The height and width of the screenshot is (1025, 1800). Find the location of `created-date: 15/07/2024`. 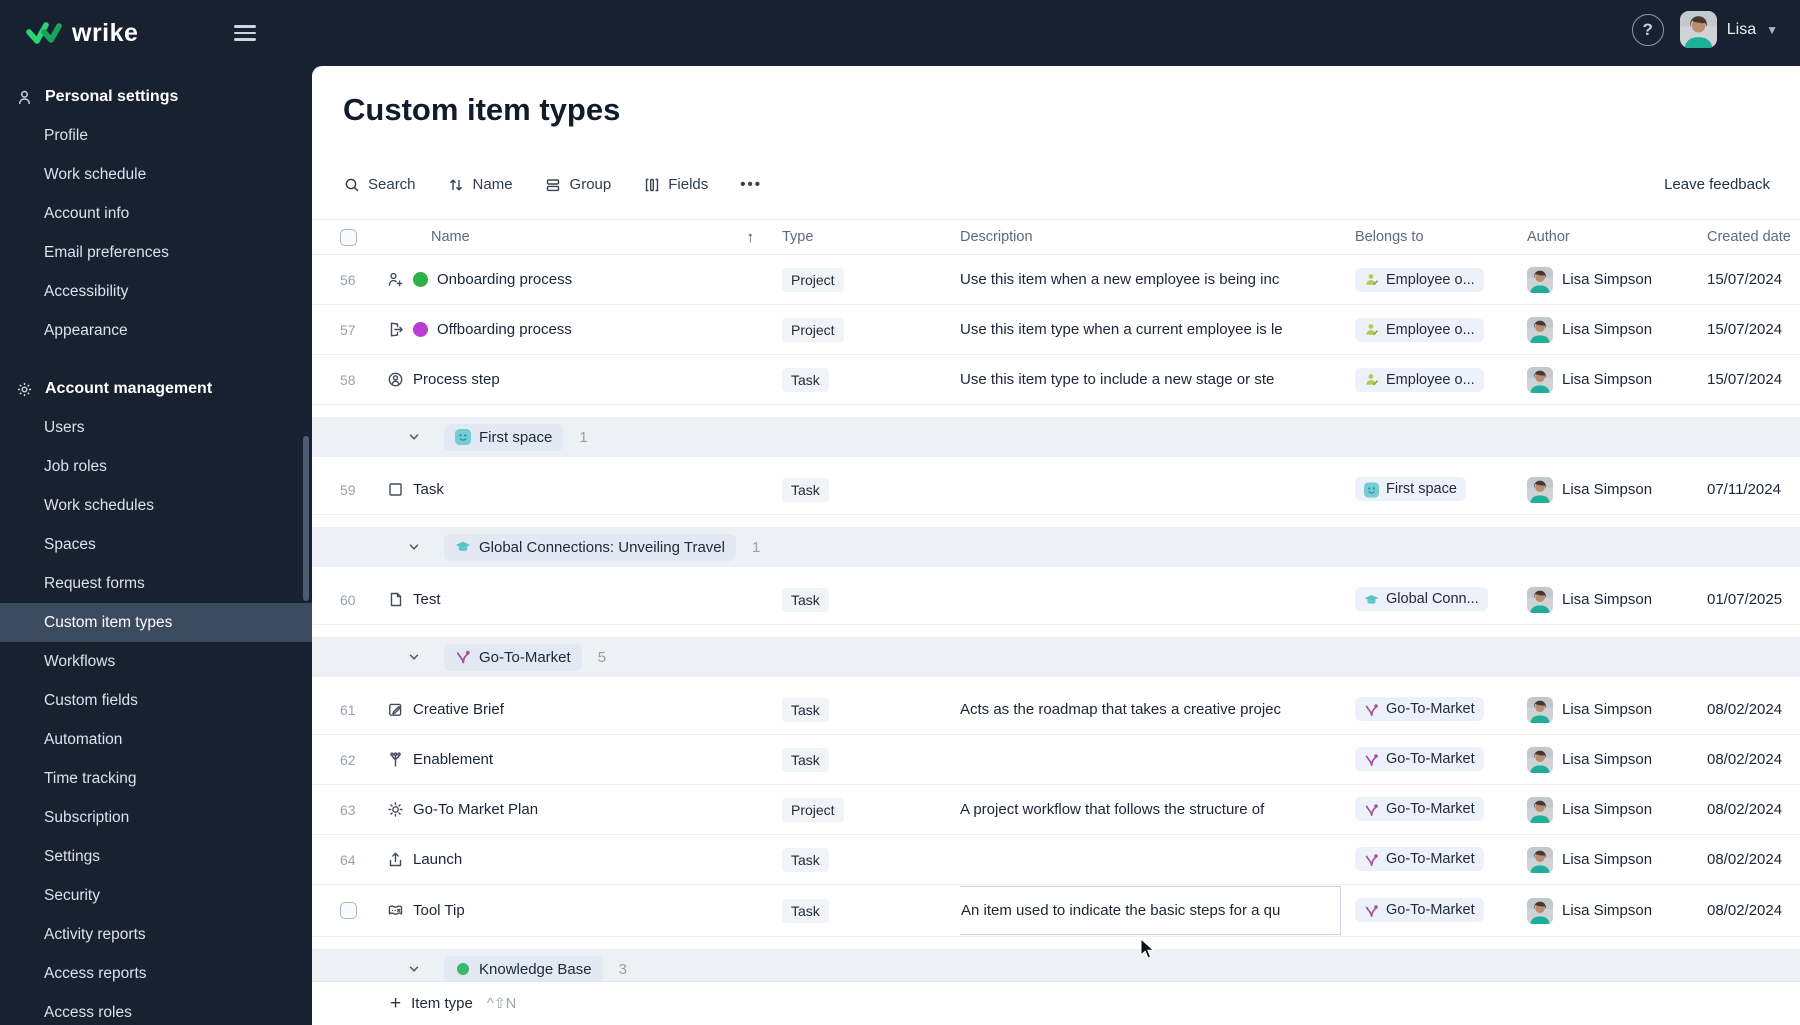

created-date: 15/07/2024 is located at coordinates (1745, 329).